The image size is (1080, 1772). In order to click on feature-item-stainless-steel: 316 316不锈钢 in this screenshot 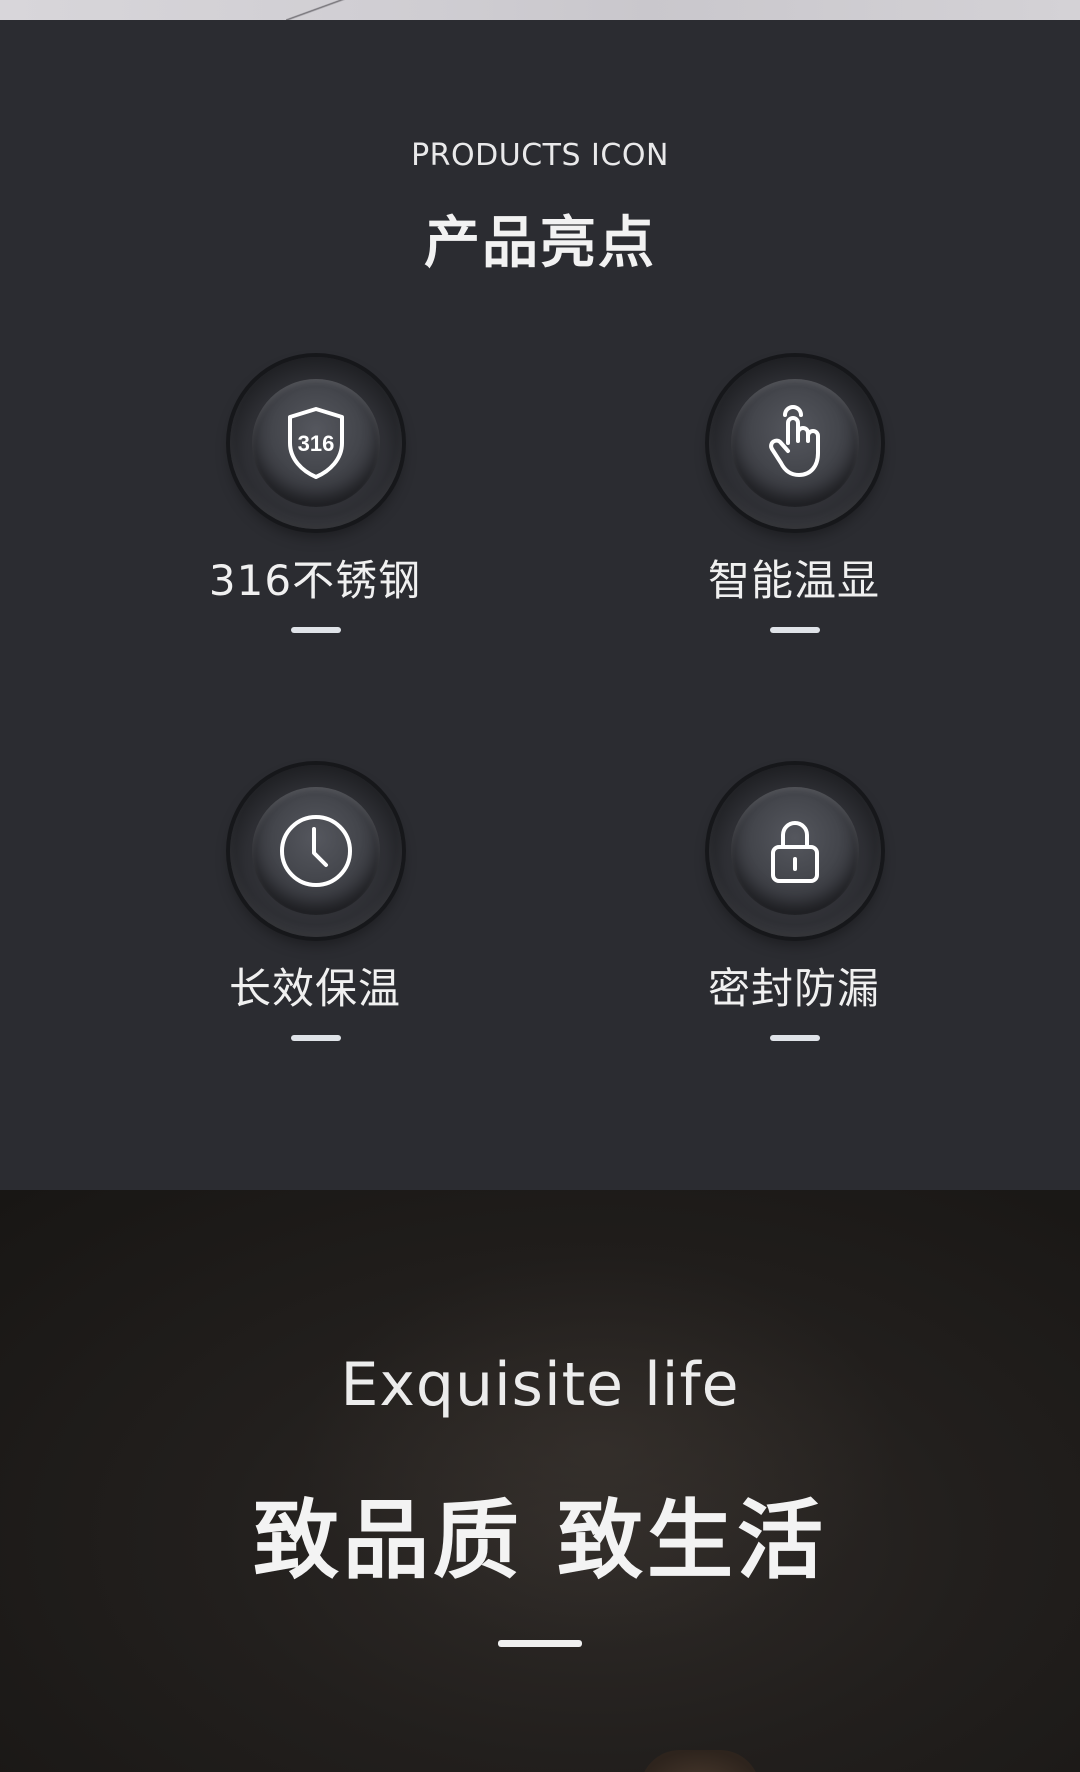, I will do `click(315, 507)`.